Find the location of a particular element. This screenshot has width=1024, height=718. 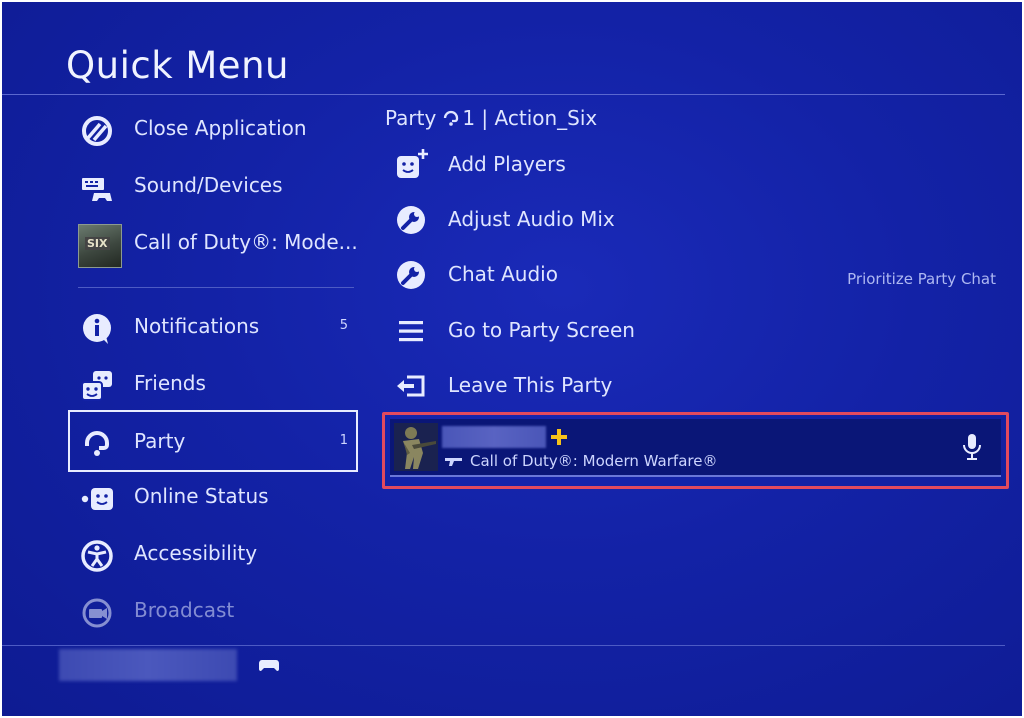

leave-this-party-button: Leave This Party is located at coordinates (693, 386).